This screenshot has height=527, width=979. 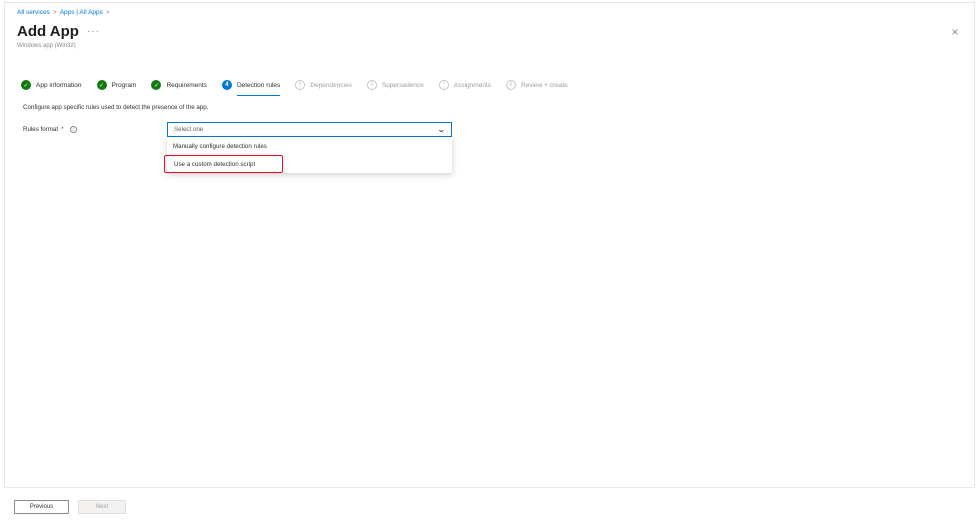 What do you see at coordinates (48, 31) in the screenshot?
I see `page-title: Add App` at bounding box center [48, 31].